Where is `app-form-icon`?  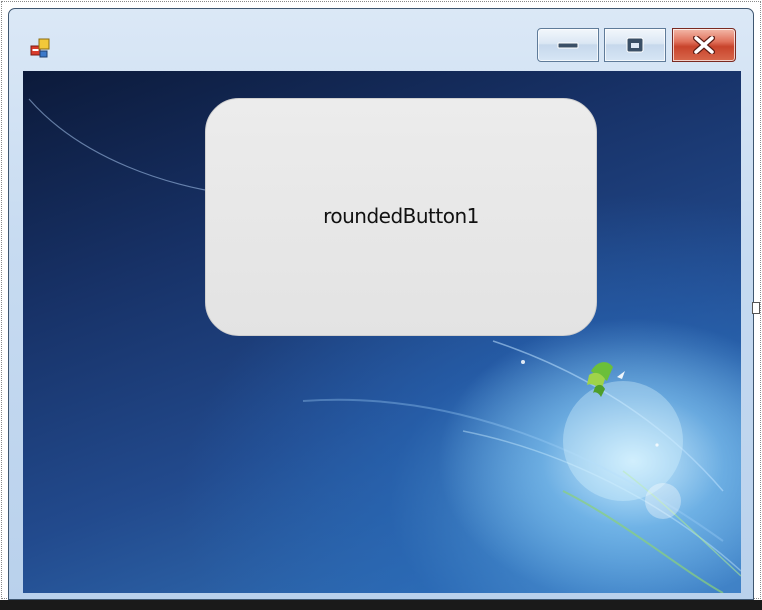
app-form-icon is located at coordinates (42, 48).